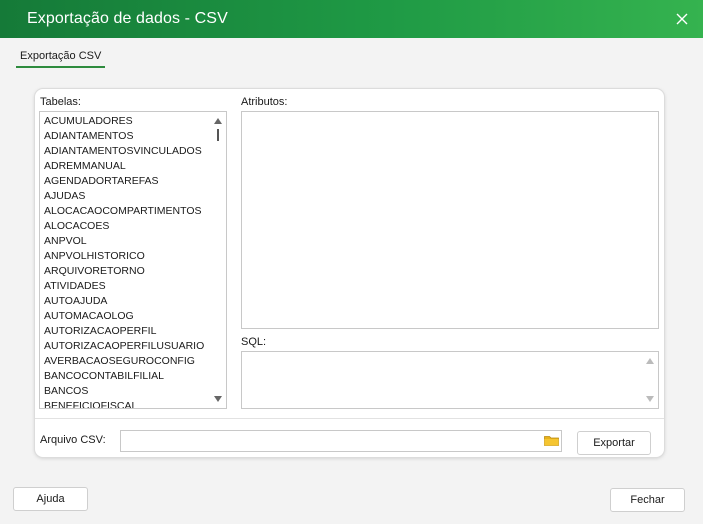  What do you see at coordinates (351, 19) in the screenshot?
I see `title-bar: Exportação de dados - CSV` at bounding box center [351, 19].